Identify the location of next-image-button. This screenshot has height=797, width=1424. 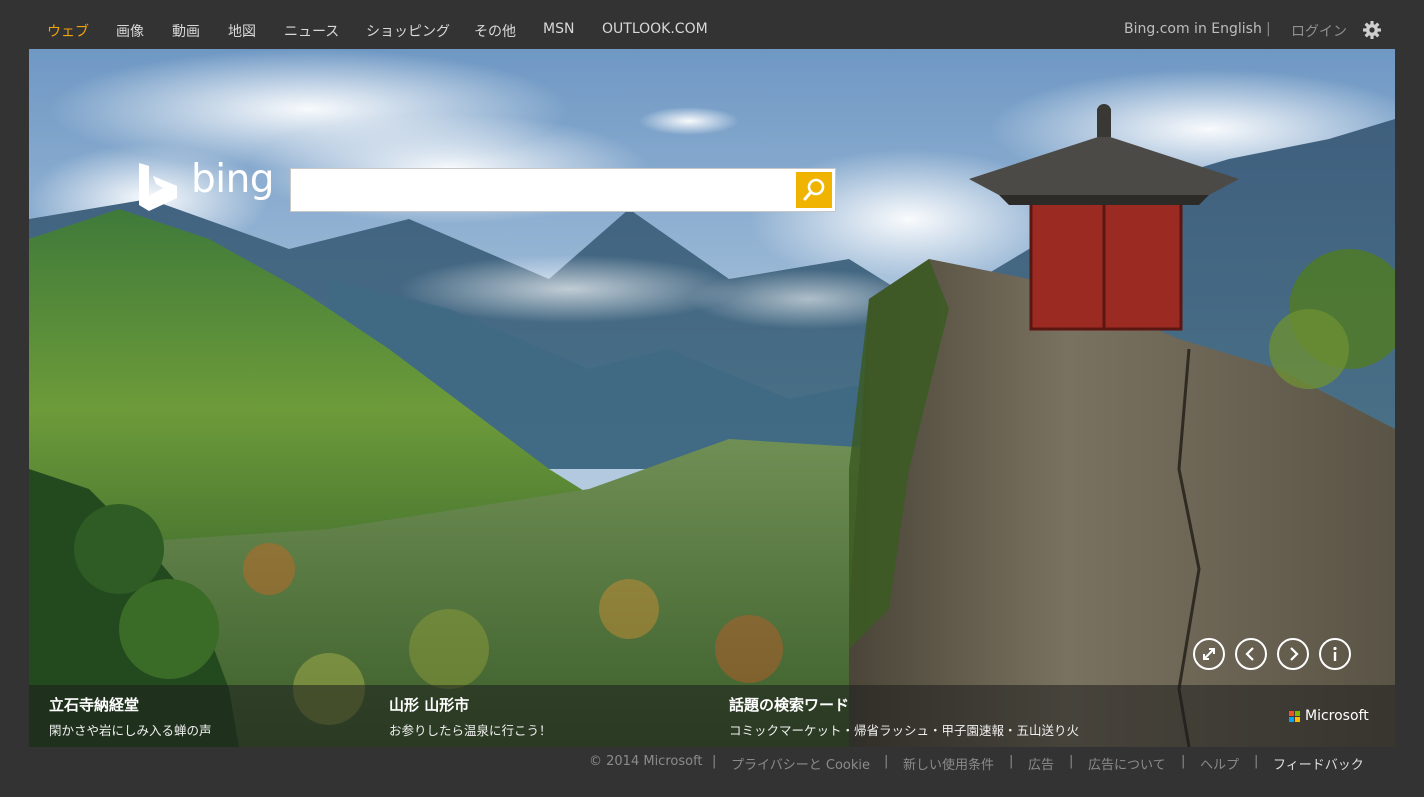
(1293, 654).